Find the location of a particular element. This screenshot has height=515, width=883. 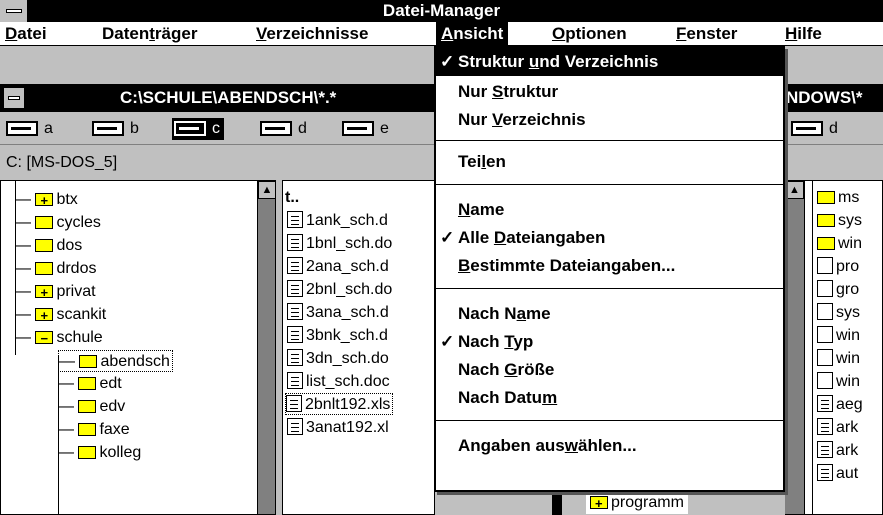

drive-c: c is located at coordinates (198, 129).